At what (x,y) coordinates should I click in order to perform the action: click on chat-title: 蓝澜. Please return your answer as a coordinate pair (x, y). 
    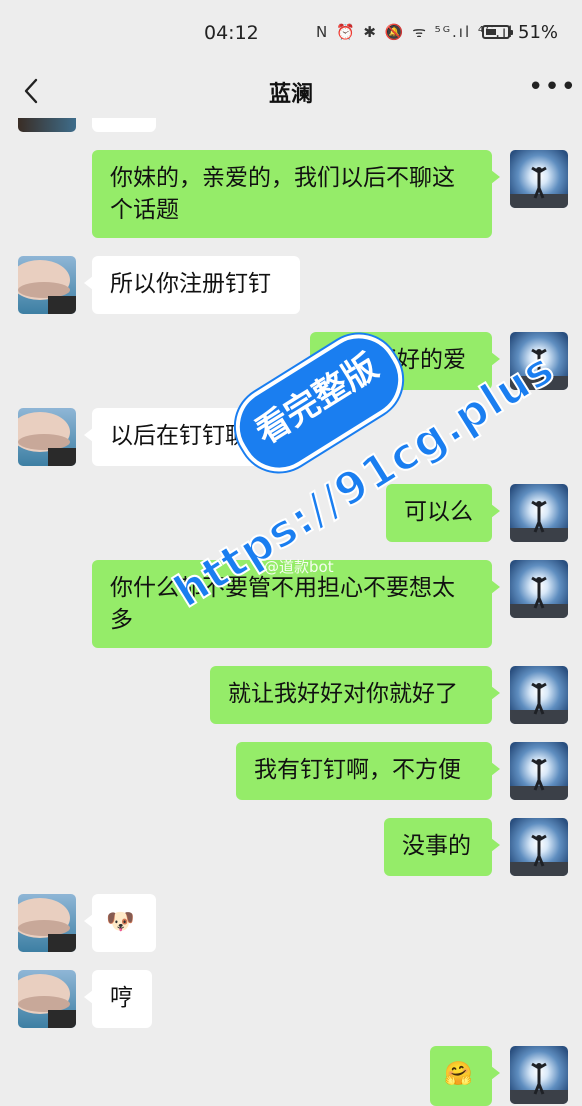
    Looking at the image, I should click on (290, 94).